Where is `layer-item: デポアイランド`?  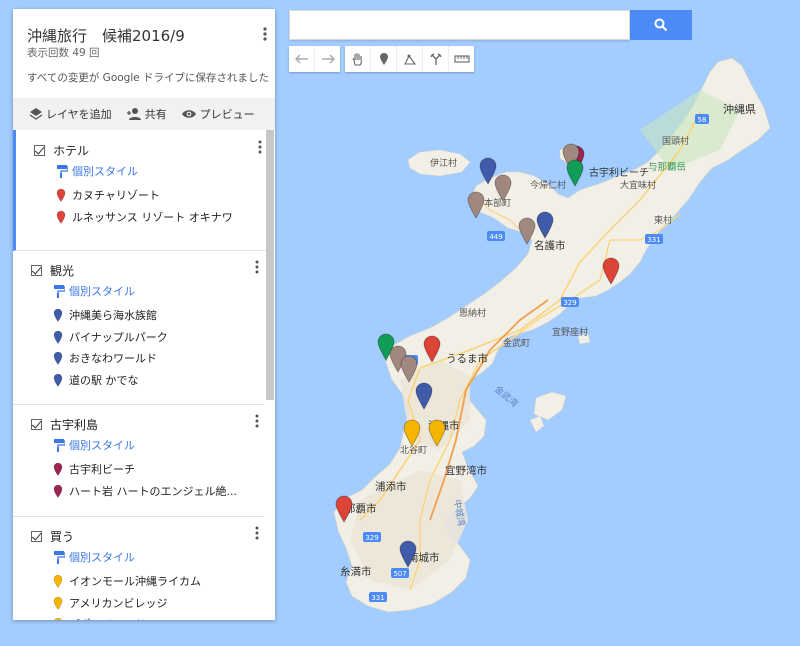 layer-item: デポアイランド is located at coordinates (99, 618).